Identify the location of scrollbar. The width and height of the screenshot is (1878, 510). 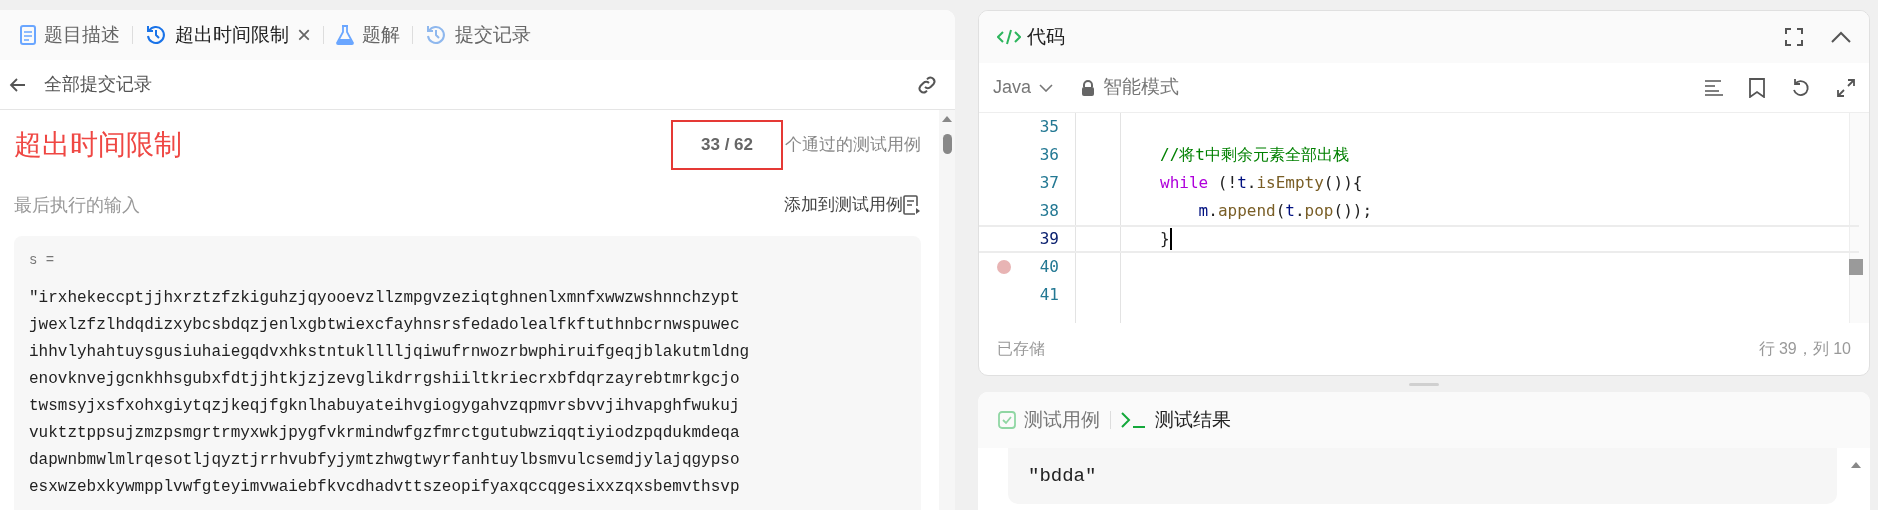
(947, 310).